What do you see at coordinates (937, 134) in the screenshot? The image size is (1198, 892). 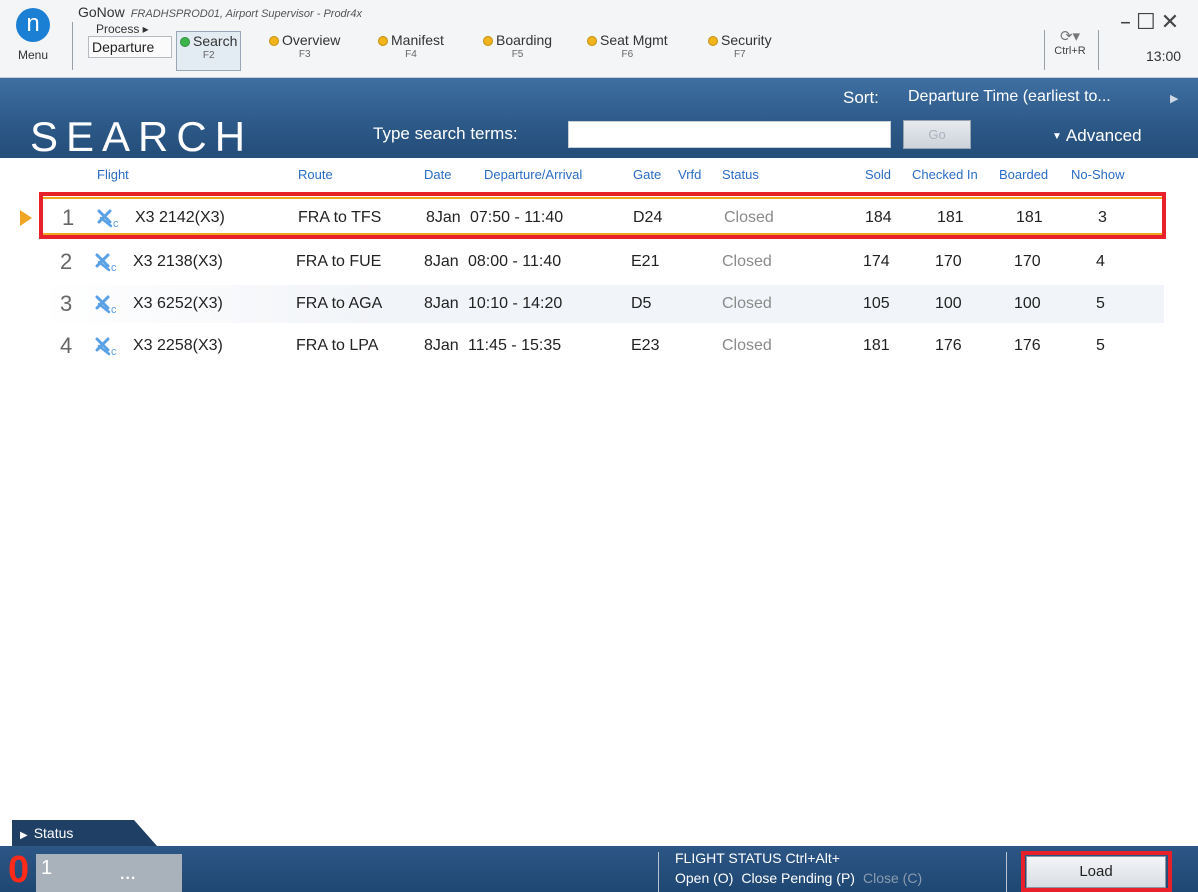 I see `go-button: Go` at bounding box center [937, 134].